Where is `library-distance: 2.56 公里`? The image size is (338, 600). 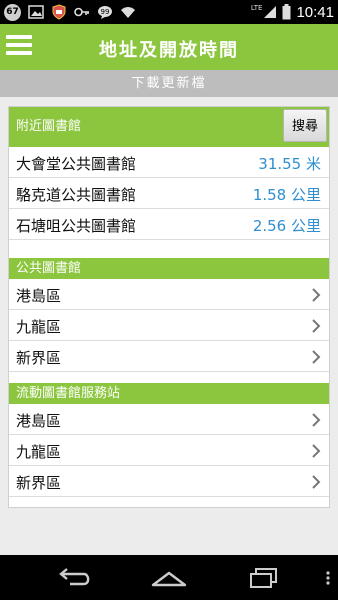
library-distance: 2.56 公里 is located at coordinates (286, 226).